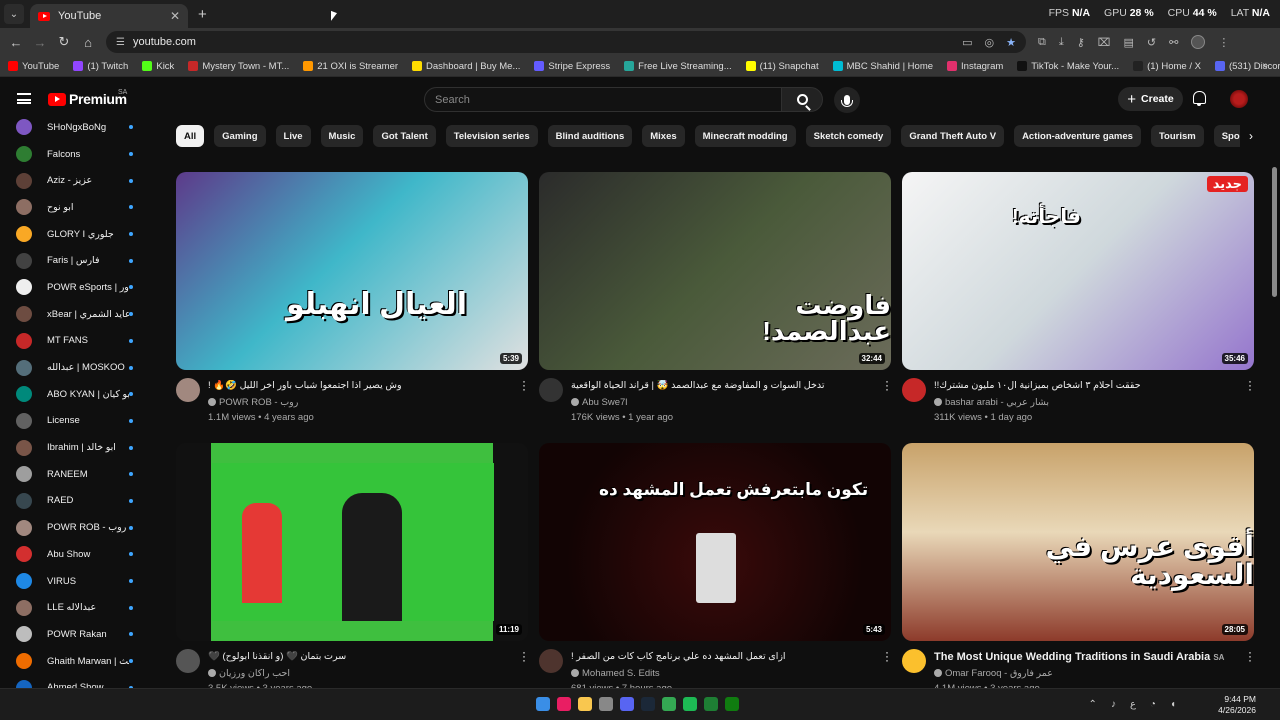 This screenshot has height=720, width=1280. What do you see at coordinates (715, 271) in the screenshot?
I see `video-thumbnail: فاوضت عبدالصمد! 32:44` at bounding box center [715, 271].